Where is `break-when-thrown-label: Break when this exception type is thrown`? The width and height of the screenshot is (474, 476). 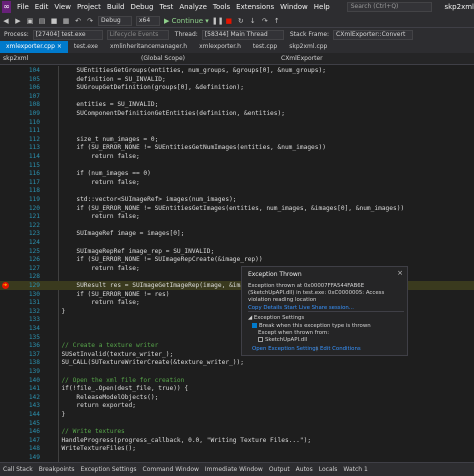 break-when-thrown-label: Break when this exception type is thrown is located at coordinates (315, 326).